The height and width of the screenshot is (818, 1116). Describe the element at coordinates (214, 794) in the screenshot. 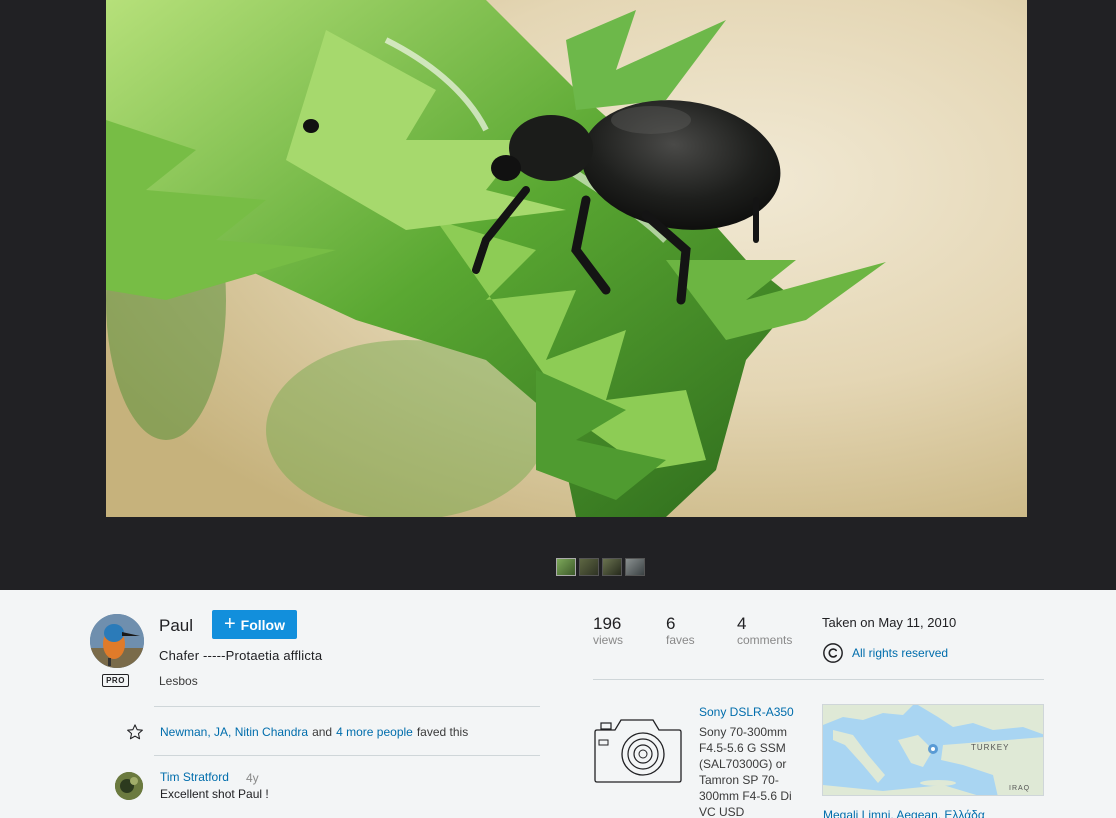

I see `comment-text: Excellent shot Paul !` at that location.